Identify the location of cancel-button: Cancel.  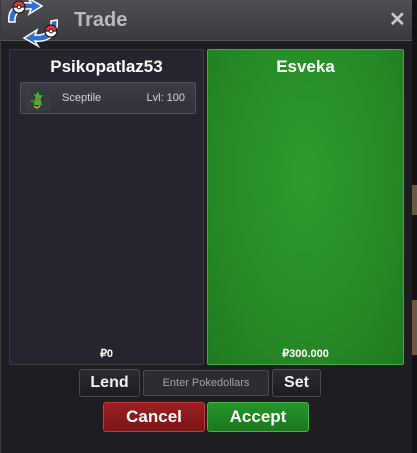
(154, 417).